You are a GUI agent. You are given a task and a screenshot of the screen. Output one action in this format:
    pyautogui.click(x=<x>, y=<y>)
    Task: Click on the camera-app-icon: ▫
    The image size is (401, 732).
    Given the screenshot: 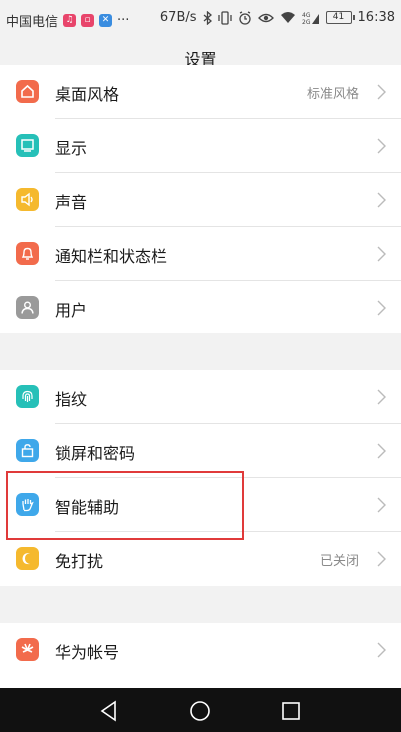 What is the action you would take?
    pyautogui.click(x=88, y=20)
    